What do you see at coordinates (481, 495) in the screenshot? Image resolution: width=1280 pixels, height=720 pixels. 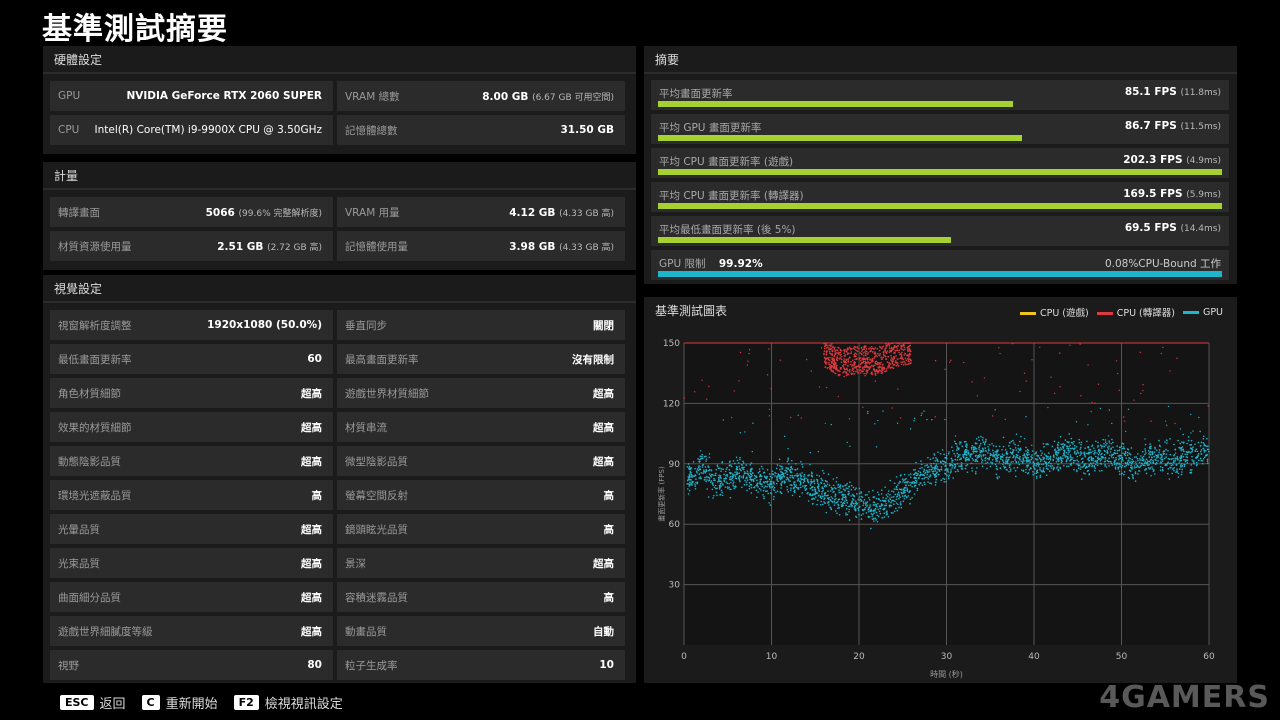 I see `visual-setting-row: 螢幕空間反射高` at bounding box center [481, 495].